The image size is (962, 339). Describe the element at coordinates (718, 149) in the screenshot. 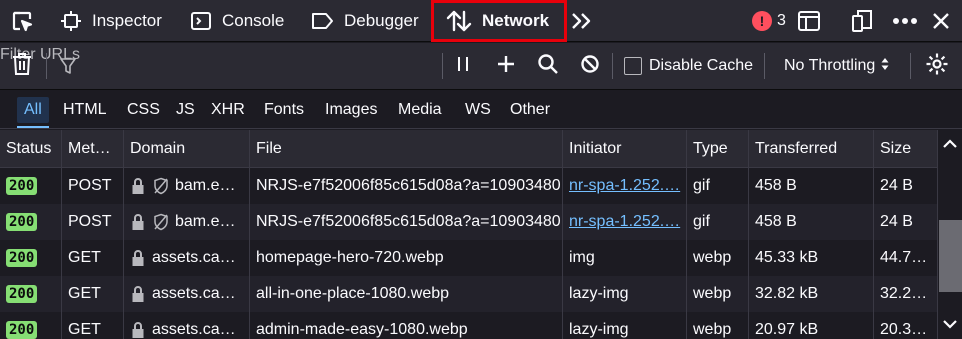

I see `column-header-type: Type` at that location.